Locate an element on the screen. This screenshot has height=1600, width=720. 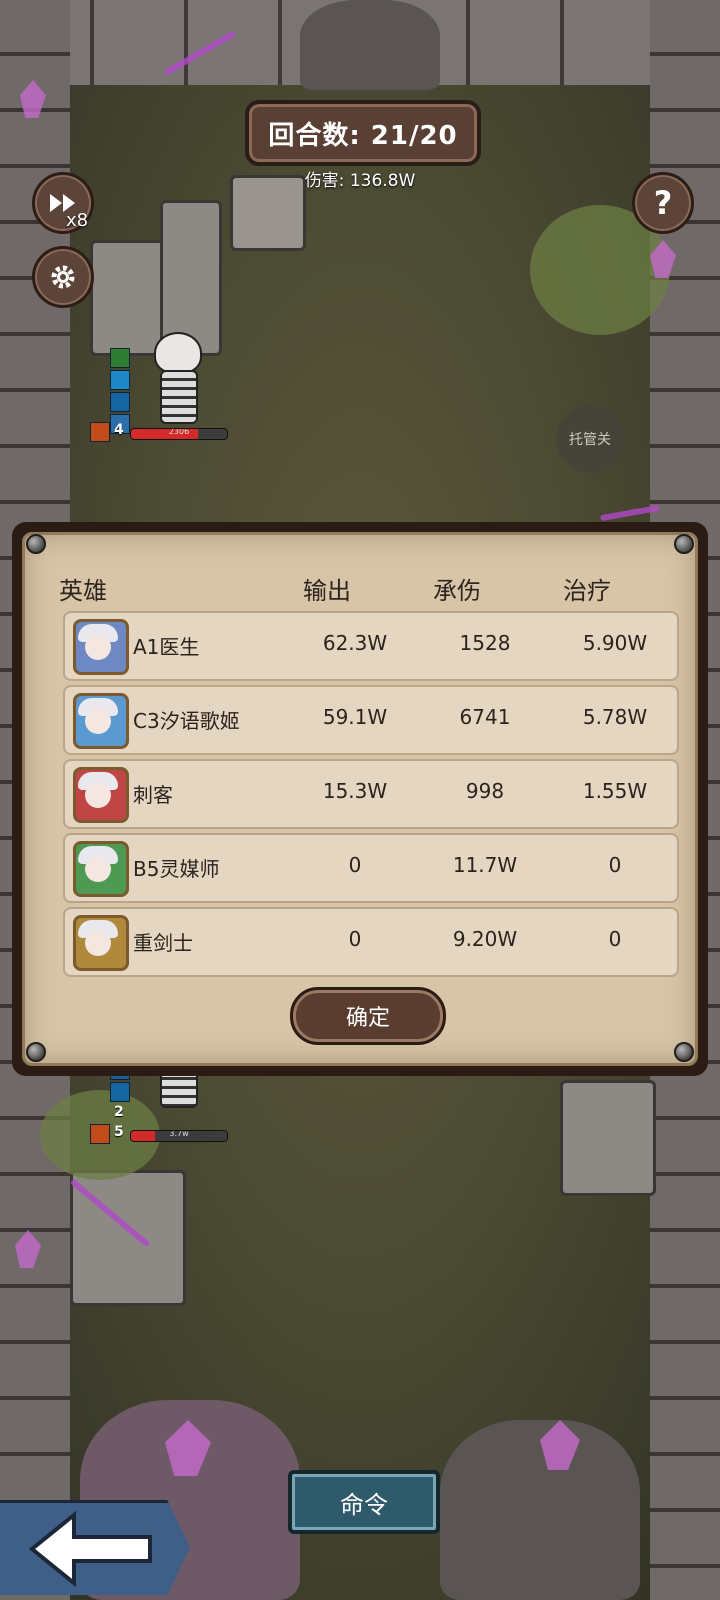
taken-value: 998 is located at coordinates (485, 791).